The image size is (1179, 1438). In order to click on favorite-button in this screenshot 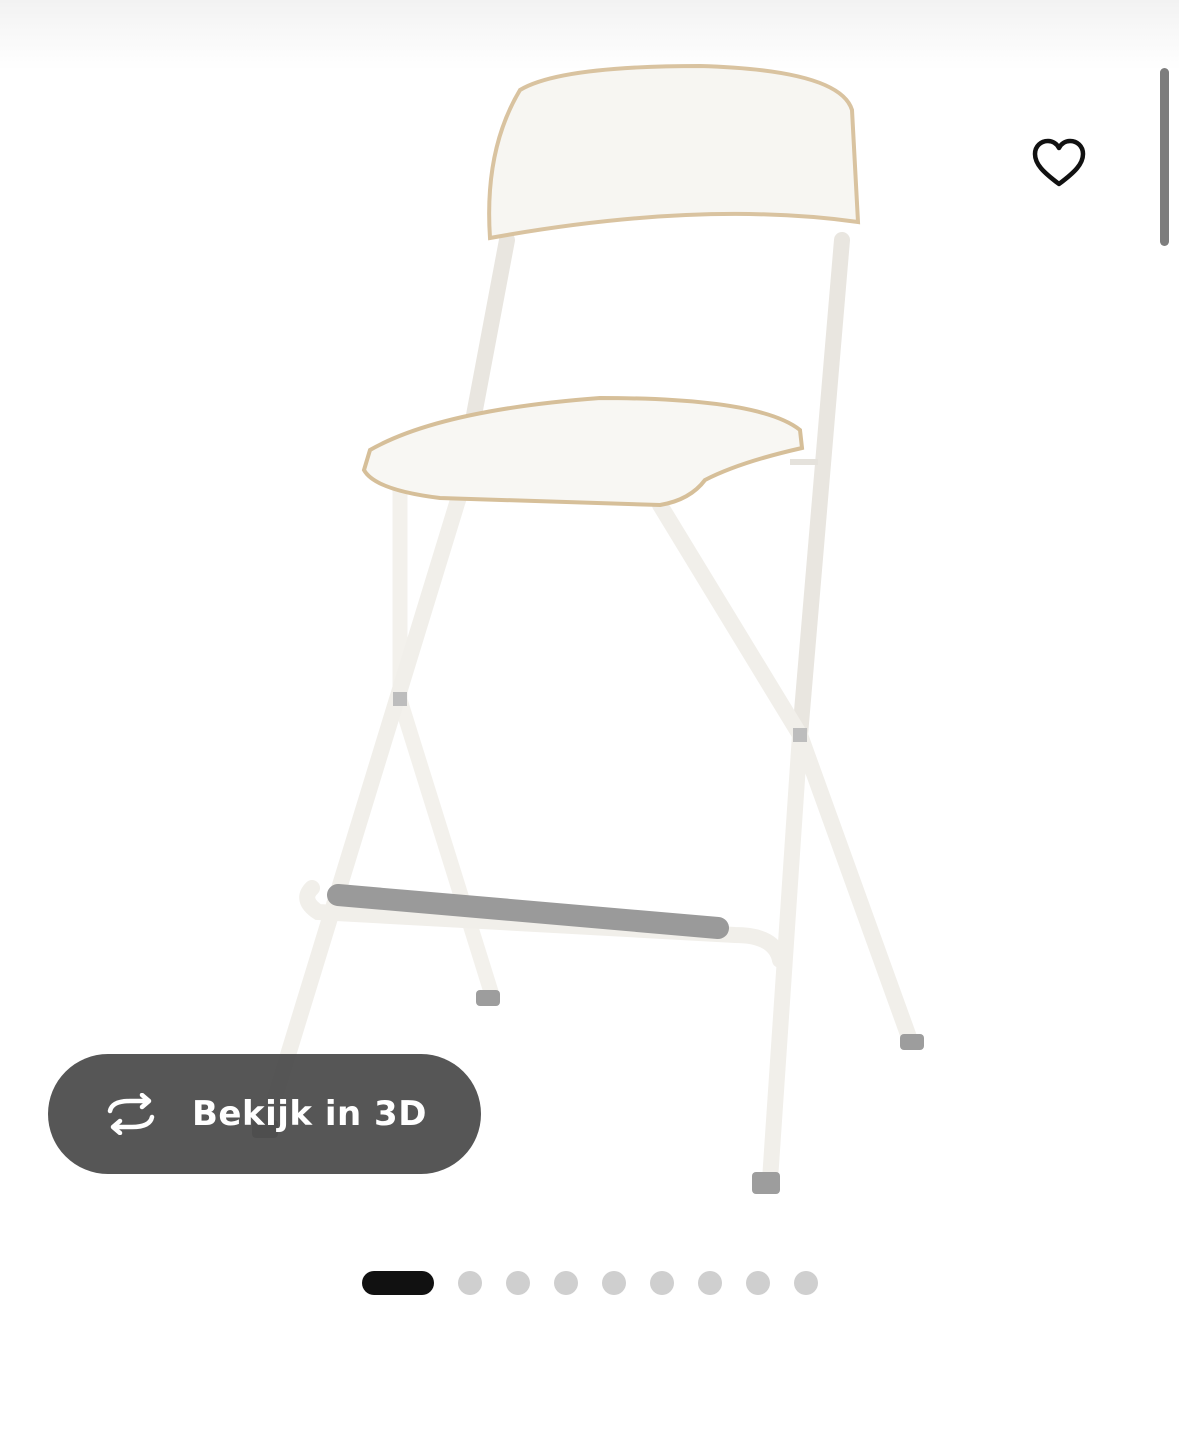, I will do `click(1059, 163)`.